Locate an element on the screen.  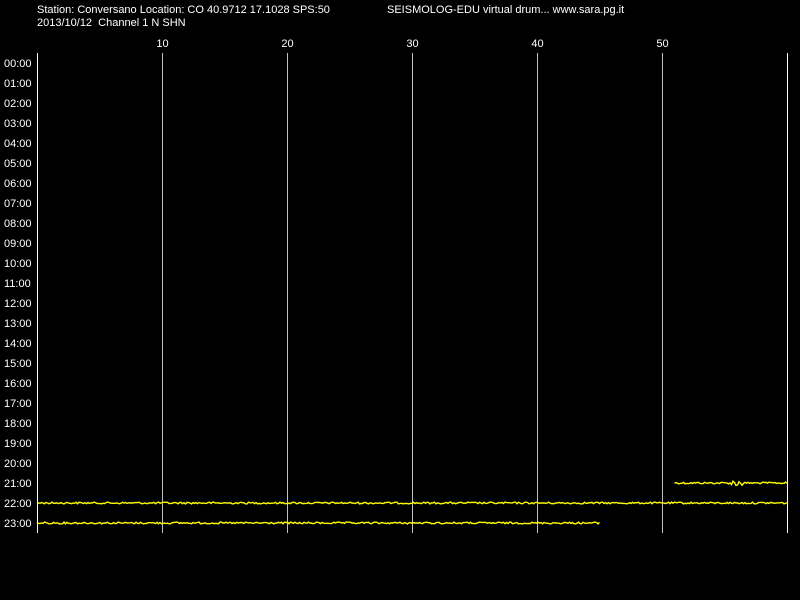
y-tick-label: 15:00 is located at coordinates (18, 364).